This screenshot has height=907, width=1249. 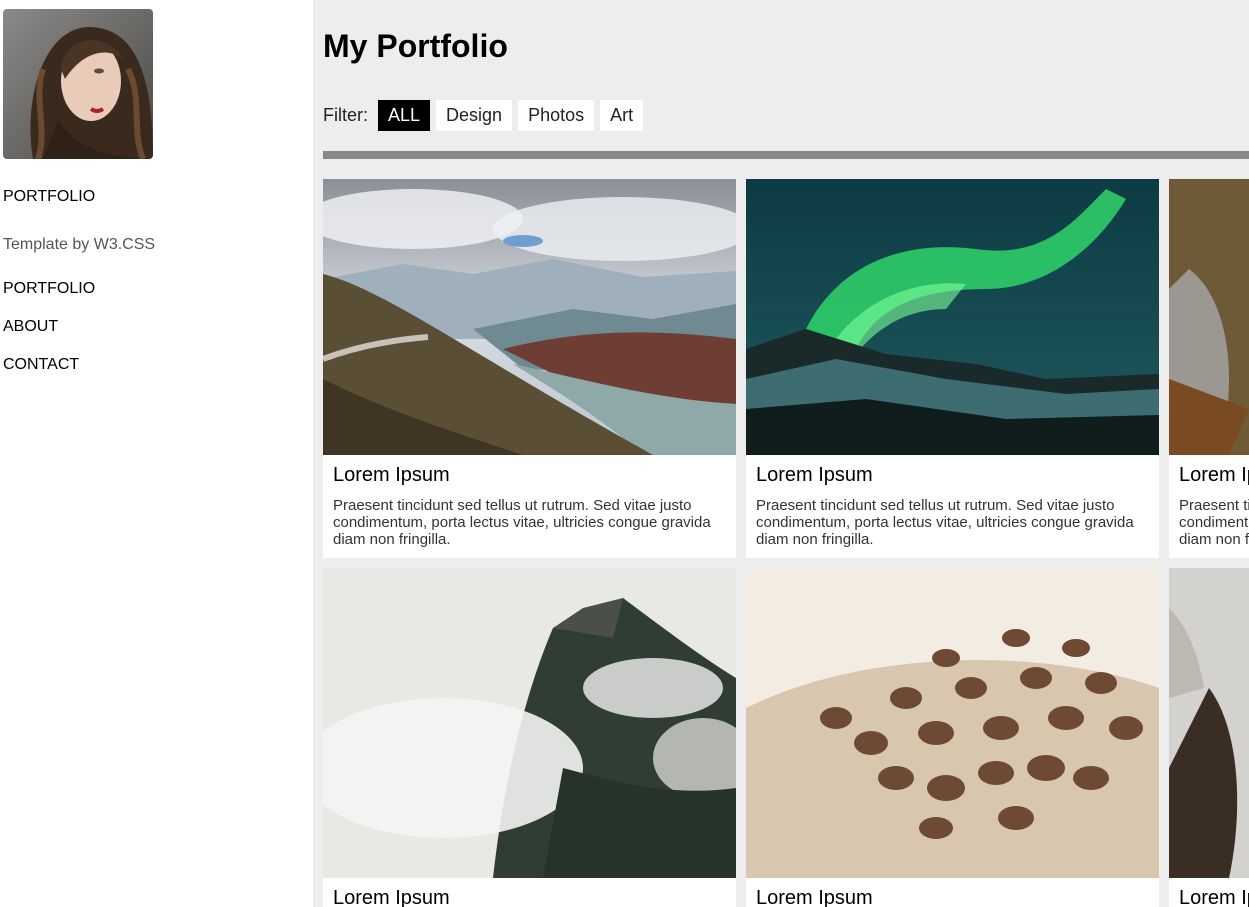 I want to click on filter-art-button: Art, so click(x=622, y=115).